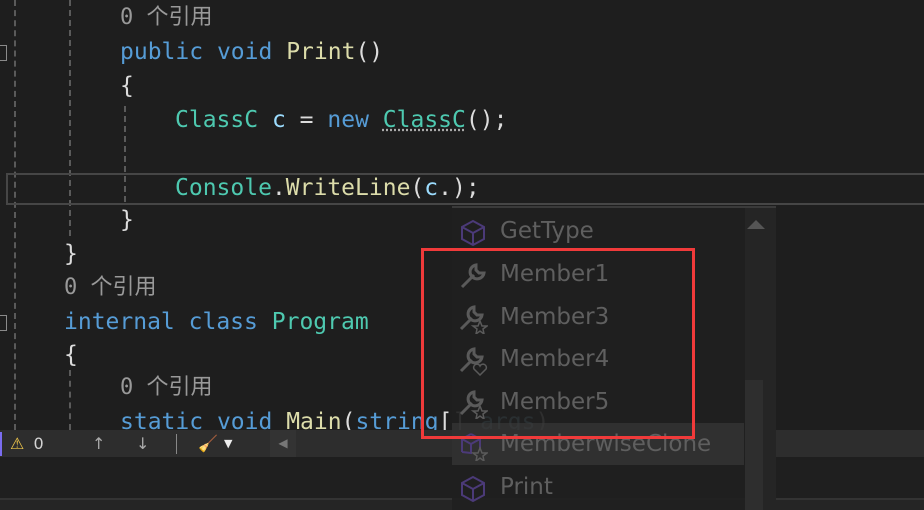 This screenshot has height=510, width=924. What do you see at coordinates (320, 322) in the screenshot?
I see `class-name: Program` at bounding box center [320, 322].